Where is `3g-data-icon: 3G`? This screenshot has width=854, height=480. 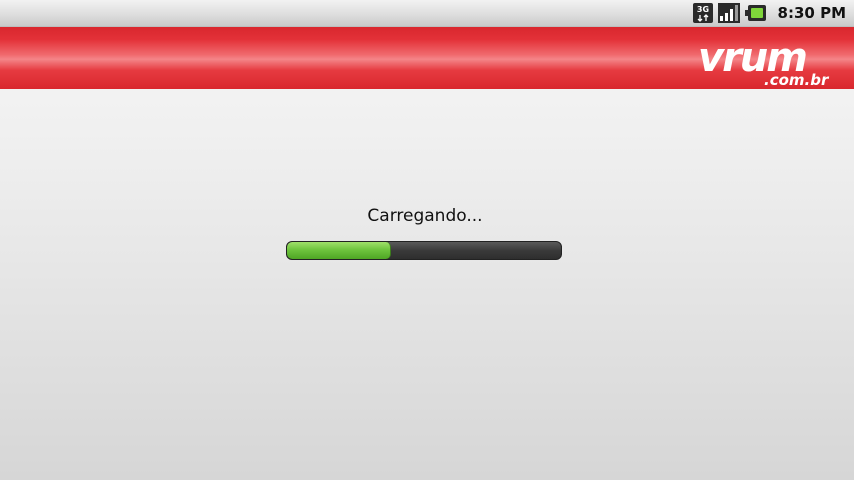
3g-data-icon: 3G is located at coordinates (702, 13).